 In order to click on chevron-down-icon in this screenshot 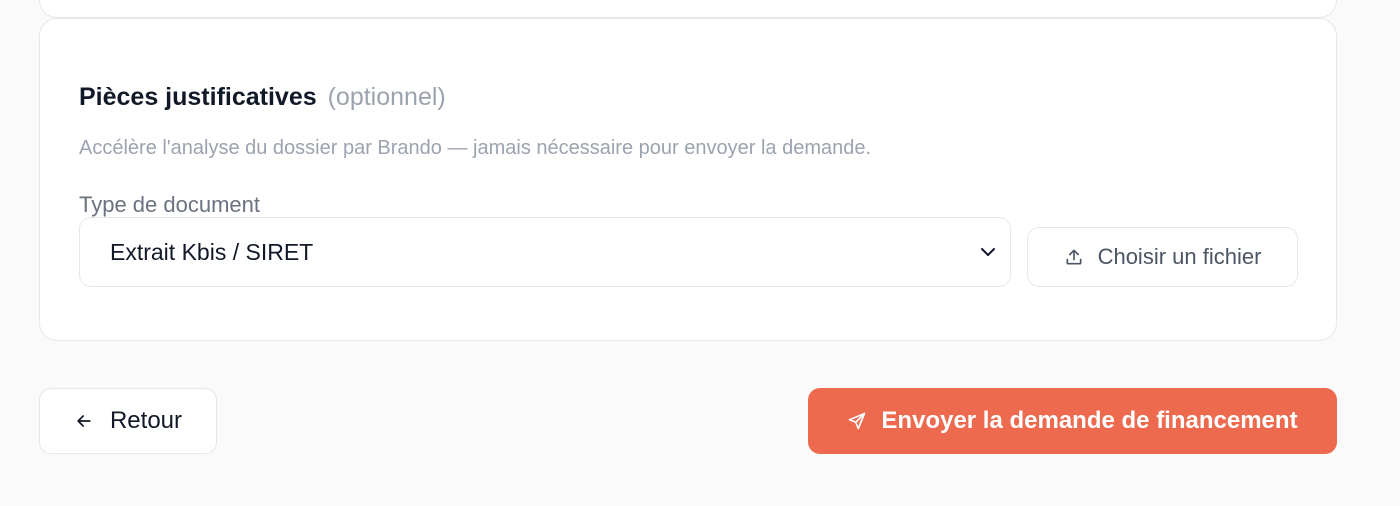, I will do `click(988, 252)`.